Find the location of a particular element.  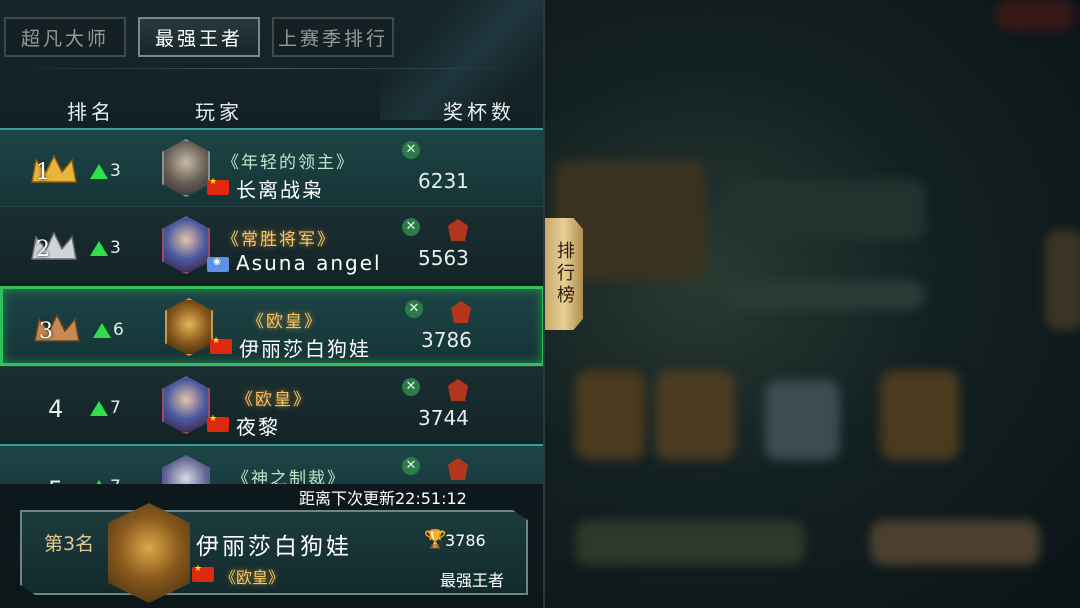

trophy-count: 6231 is located at coordinates (443, 181).